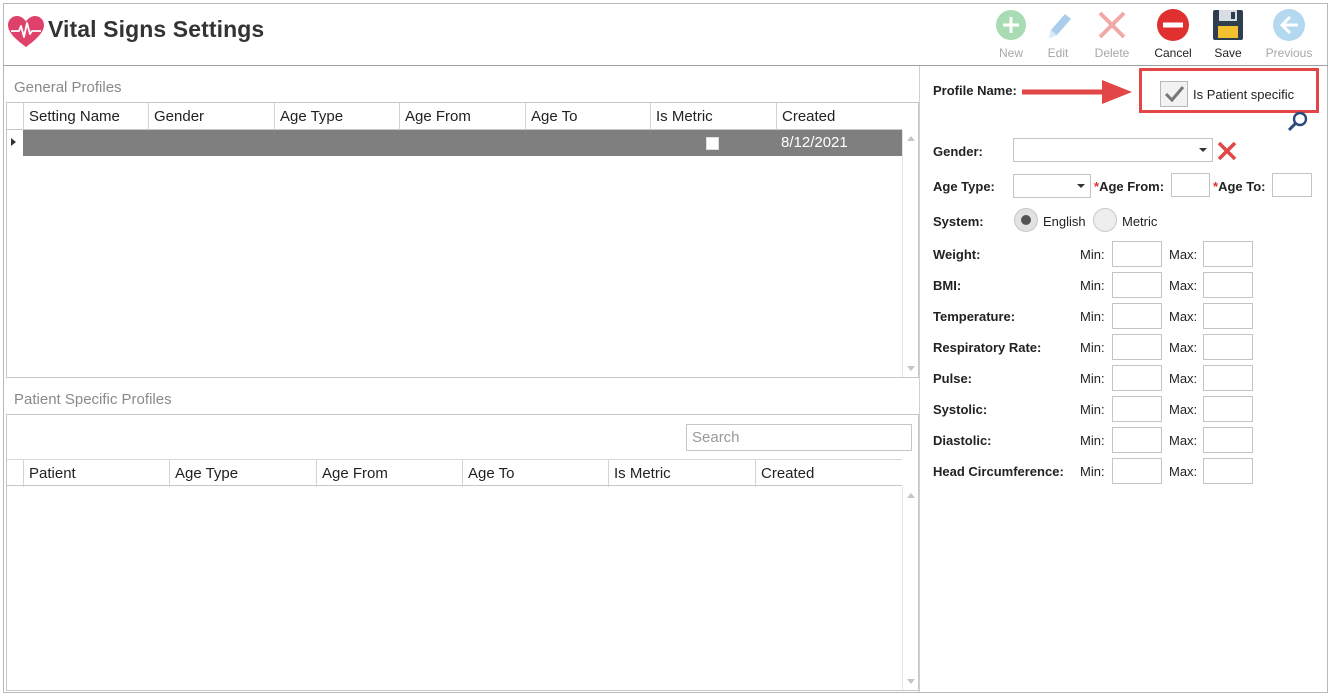 This screenshot has height=698, width=1332. I want to click on is-patient-specific-label: Is Patient specific, so click(1244, 94).